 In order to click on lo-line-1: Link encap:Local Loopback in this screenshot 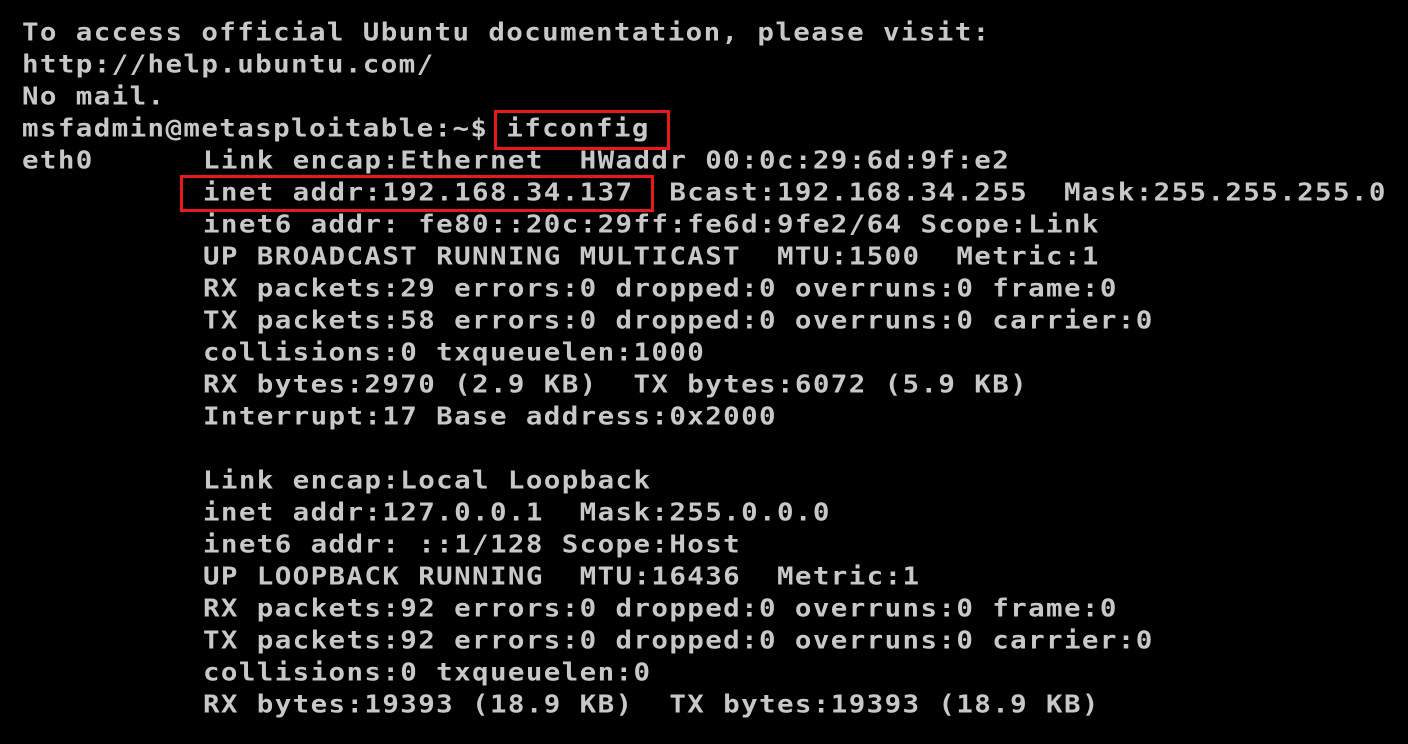, I will do `click(427, 480)`.